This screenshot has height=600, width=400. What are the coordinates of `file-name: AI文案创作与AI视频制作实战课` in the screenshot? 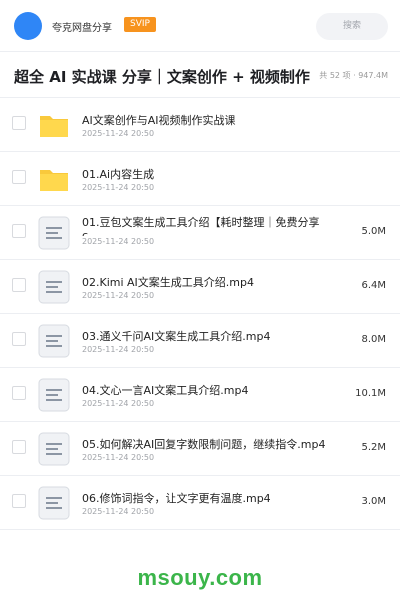 It's located at (159, 120).